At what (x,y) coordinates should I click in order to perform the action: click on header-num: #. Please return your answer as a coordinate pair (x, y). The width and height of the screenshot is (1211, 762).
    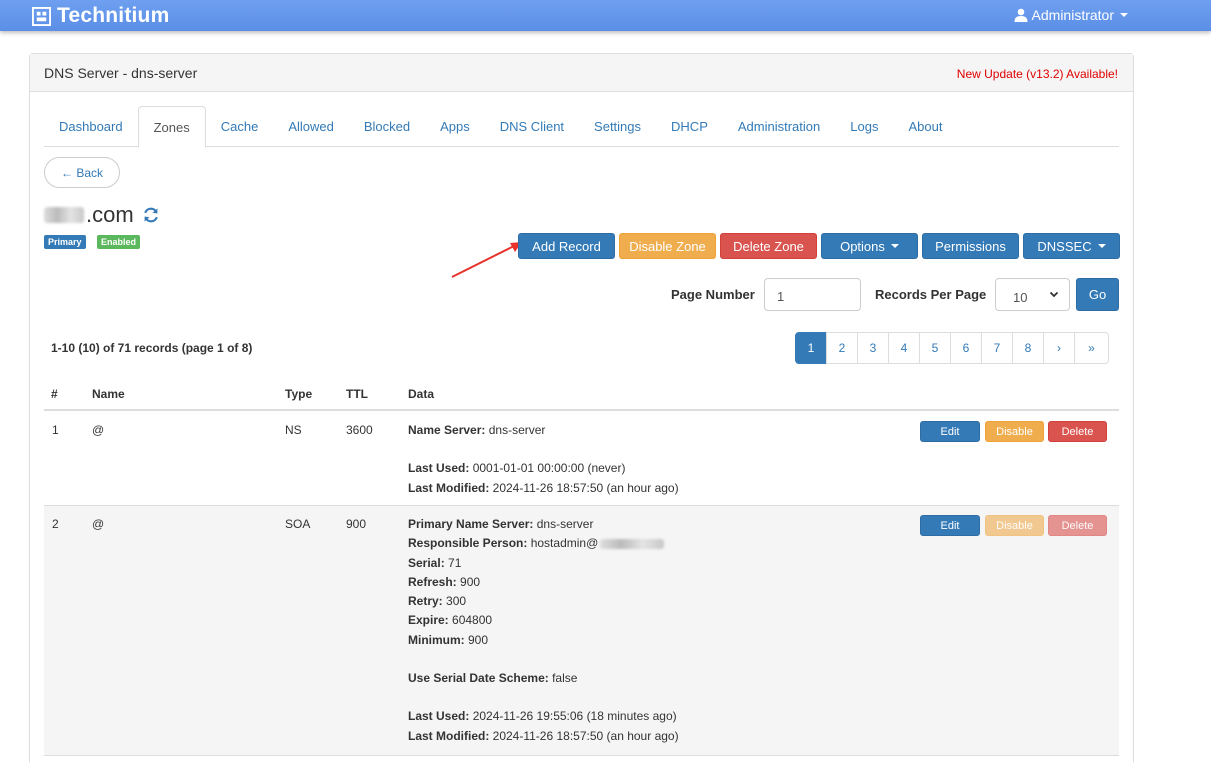
    Looking at the image, I should click on (54, 394).